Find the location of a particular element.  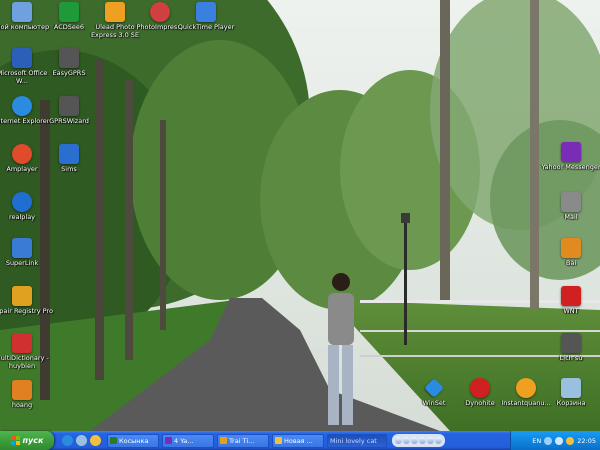

desktop-icon-mail: Mail is located at coordinates (569, 206).